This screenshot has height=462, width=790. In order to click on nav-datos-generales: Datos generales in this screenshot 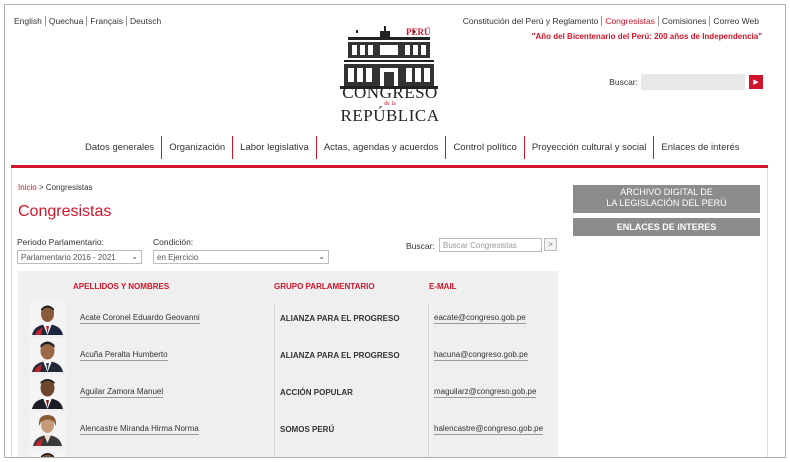, I will do `click(119, 147)`.